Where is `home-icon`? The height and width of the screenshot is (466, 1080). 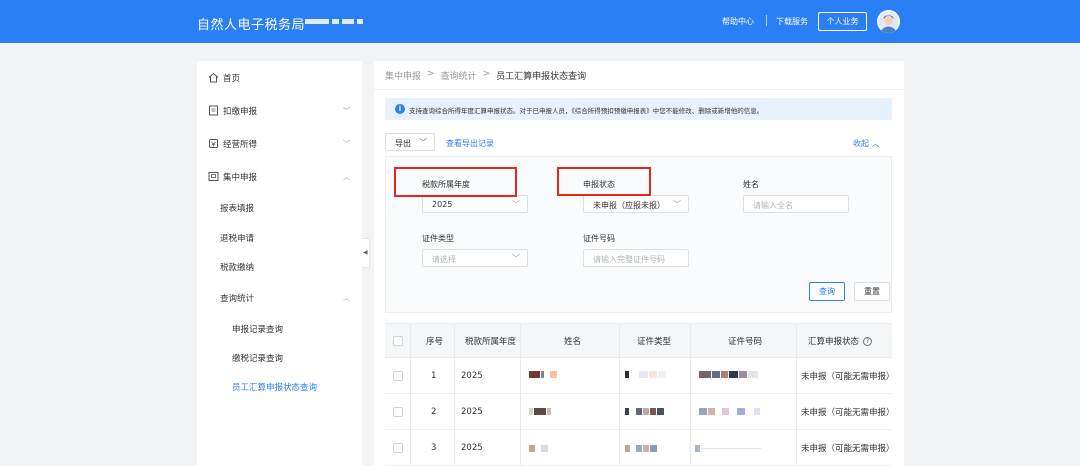
home-icon is located at coordinates (213, 77).